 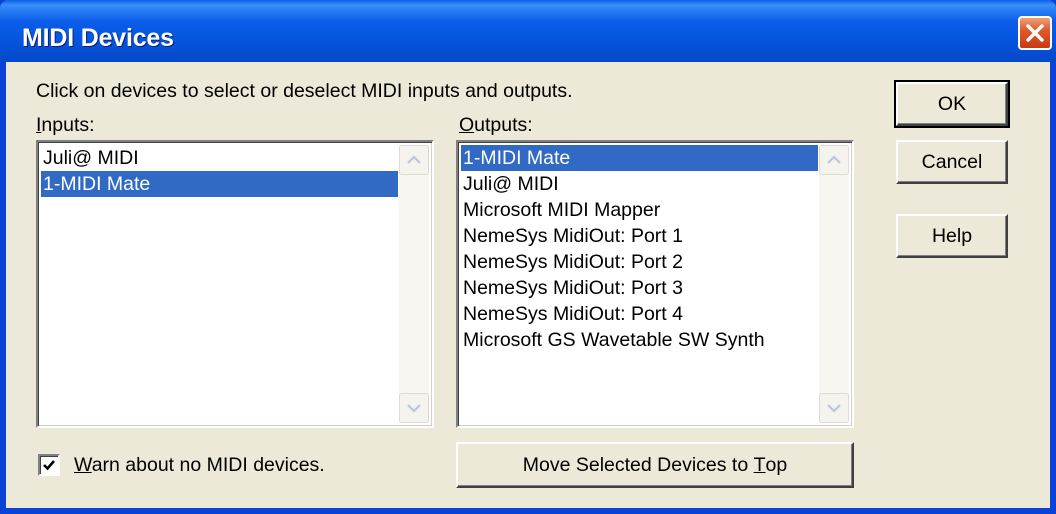 I want to click on inputs-scroll-up-button, so click(x=414, y=160).